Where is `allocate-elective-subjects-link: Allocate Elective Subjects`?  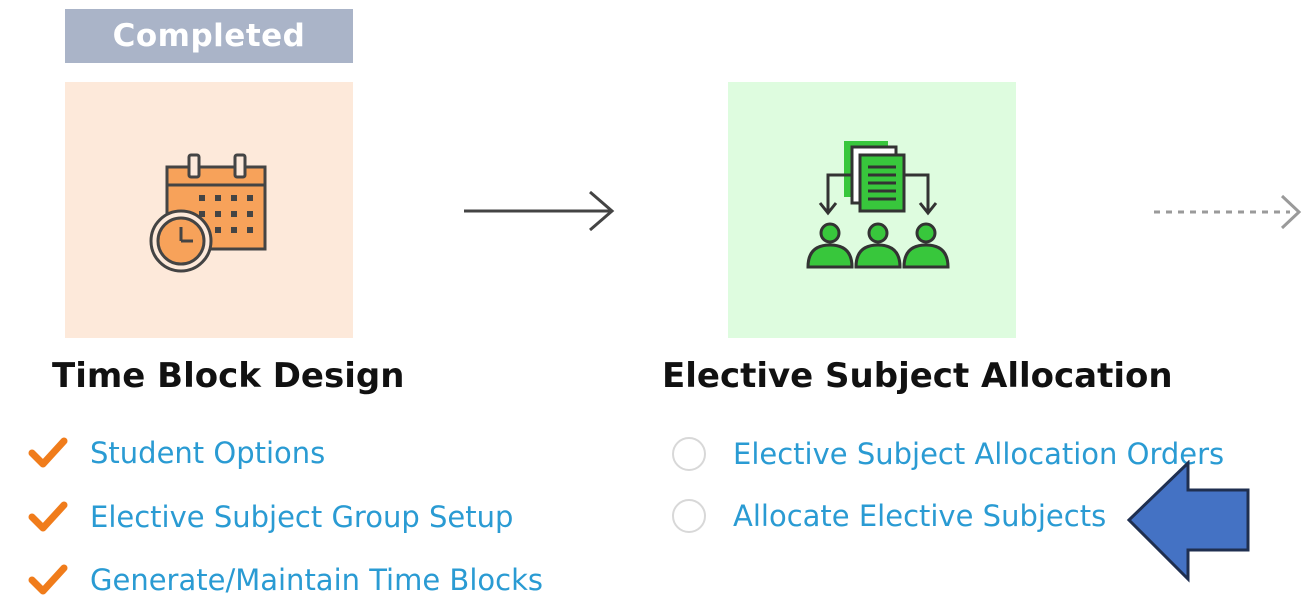 allocate-elective-subjects-link: Allocate Elective Subjects is located at coordinates (919, 516).